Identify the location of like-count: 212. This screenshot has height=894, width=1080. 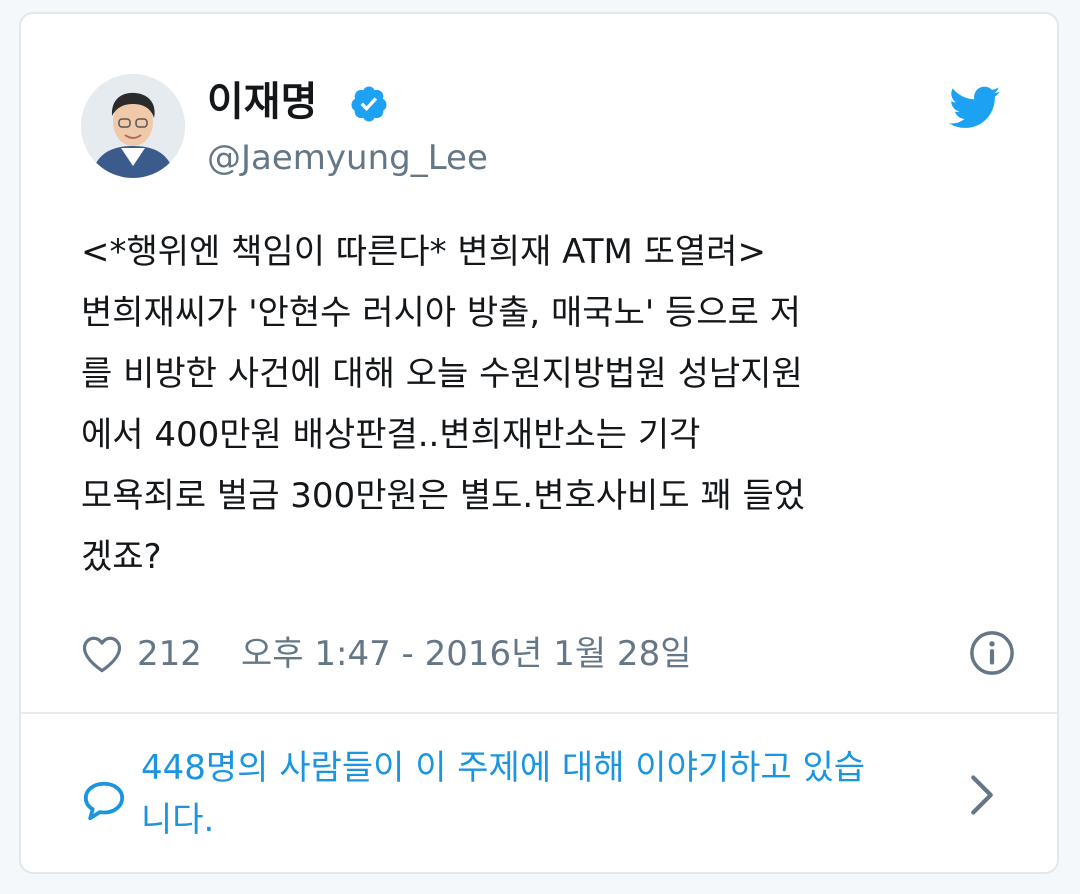
(169, 654).